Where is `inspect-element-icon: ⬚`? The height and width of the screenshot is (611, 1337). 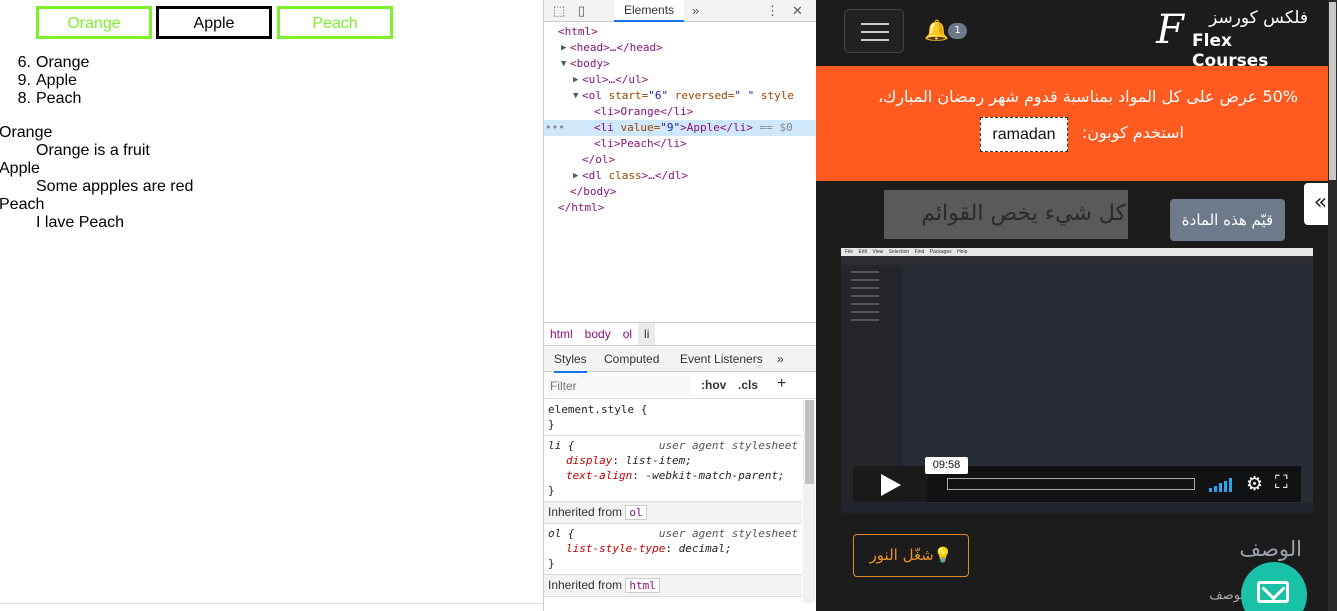
inspect-element-icon: ⬚ is located at coordinates (559, 11).